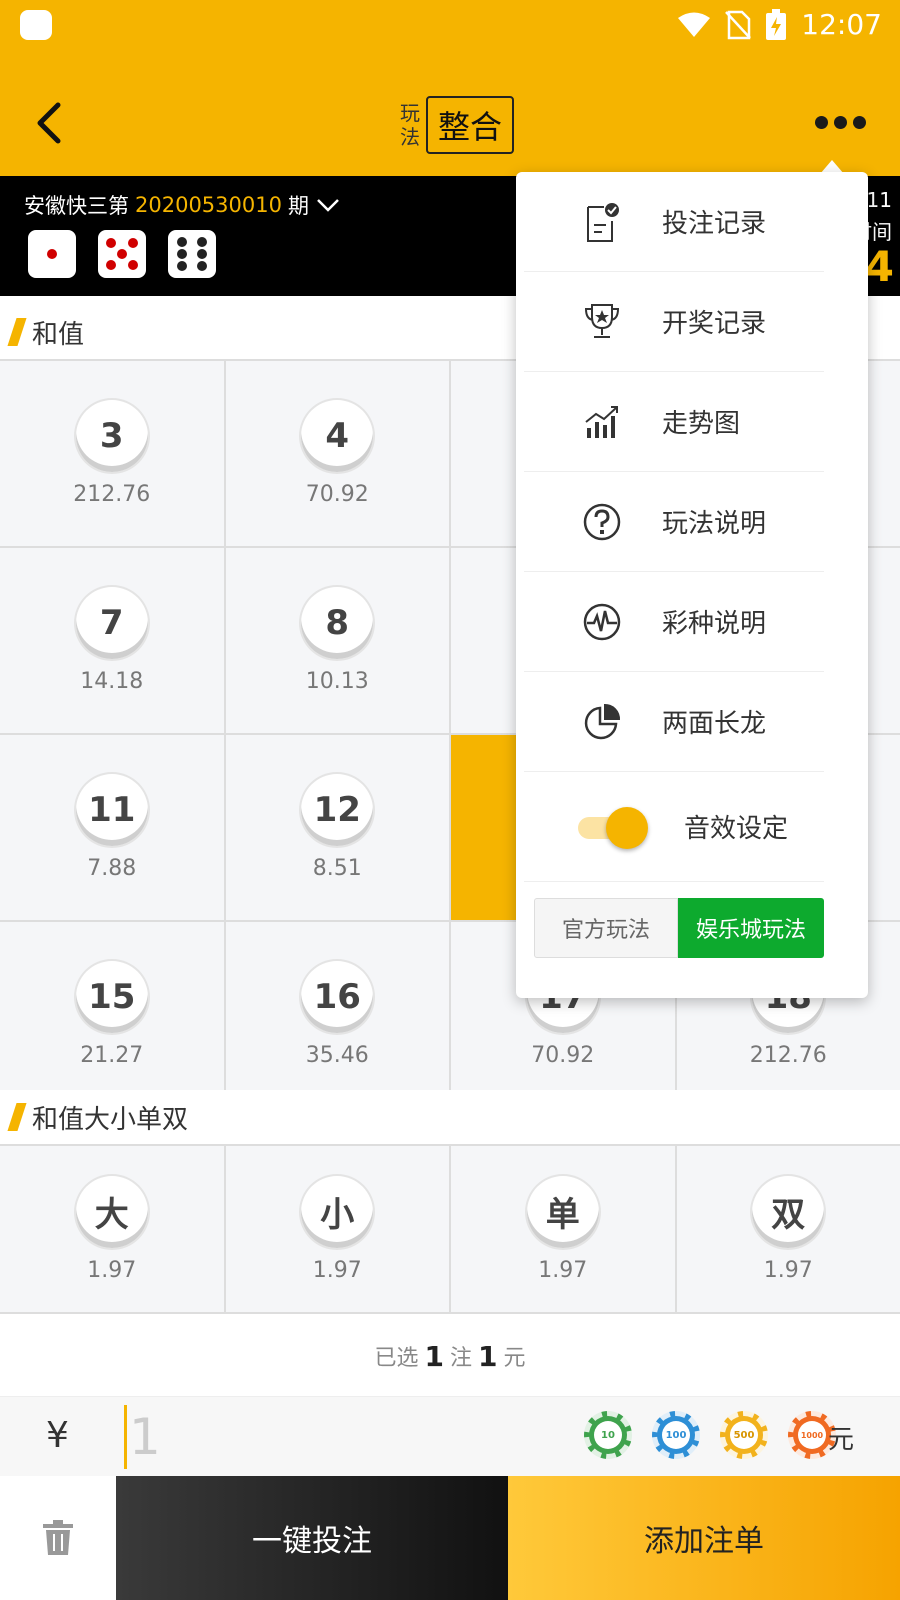 This screenshot has width=900, height=1600. I want to click on period-suffix: 期, so click(298, 206).